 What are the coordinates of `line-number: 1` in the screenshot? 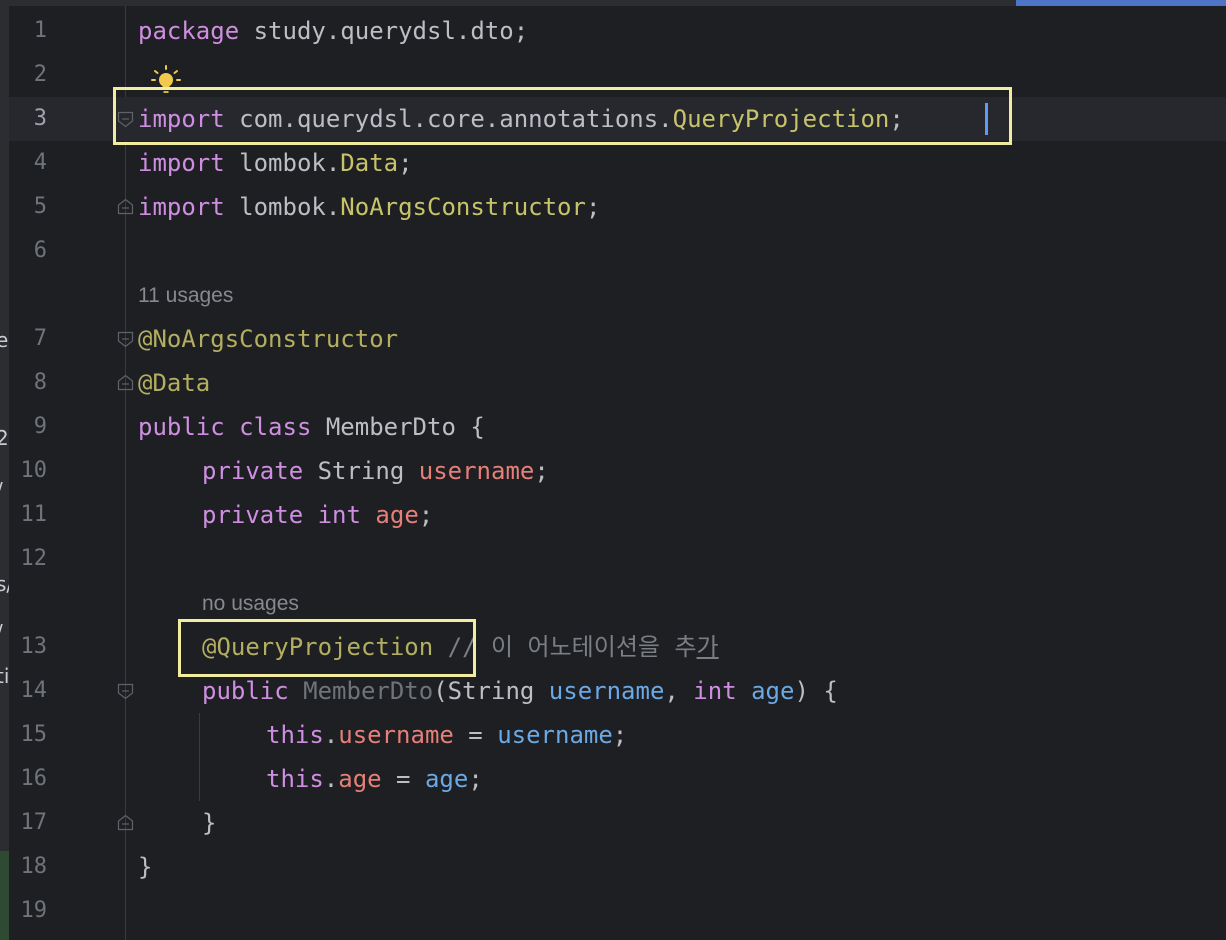 It's located at (40, 30).